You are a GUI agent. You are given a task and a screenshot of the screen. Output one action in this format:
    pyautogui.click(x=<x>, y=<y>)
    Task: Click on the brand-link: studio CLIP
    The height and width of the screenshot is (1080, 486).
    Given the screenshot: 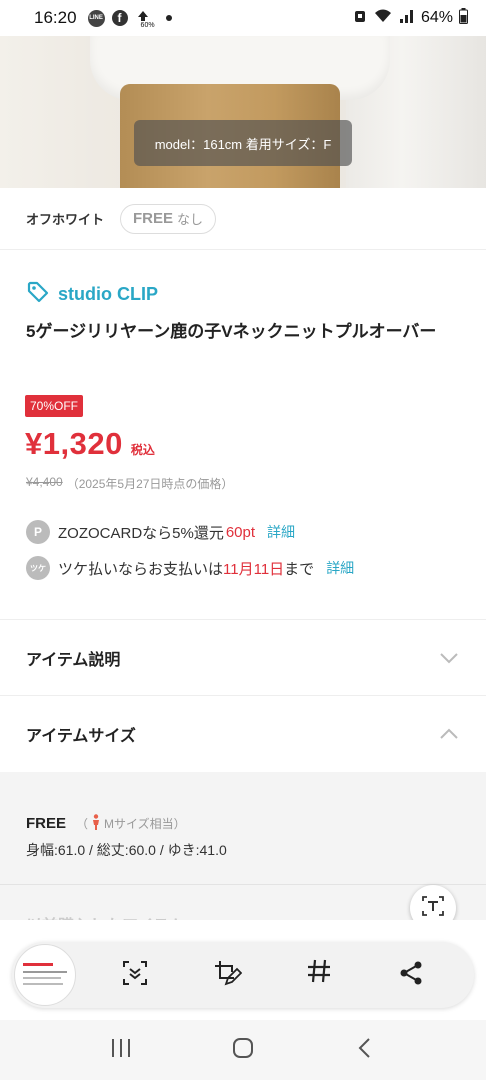 What is the action you would take?
    pyautogui.click(x=92, y=294)
    